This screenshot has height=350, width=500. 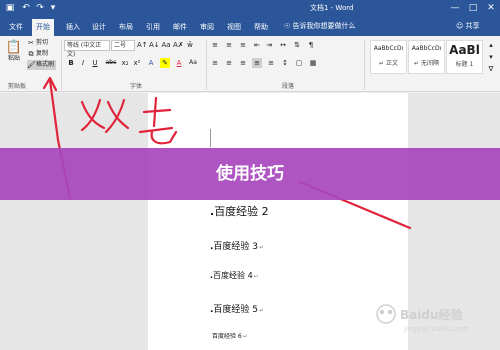 I want to click on title-banner: 使用技巧, so click(x=250, y=174).